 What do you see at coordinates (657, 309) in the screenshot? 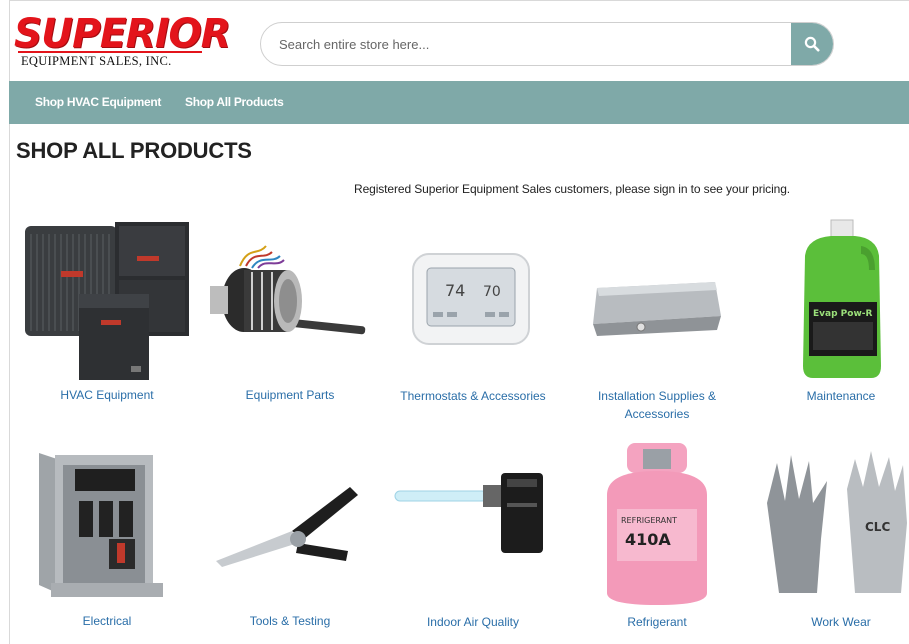
I see `drain-pan-image` at bounding box center [657, 309].